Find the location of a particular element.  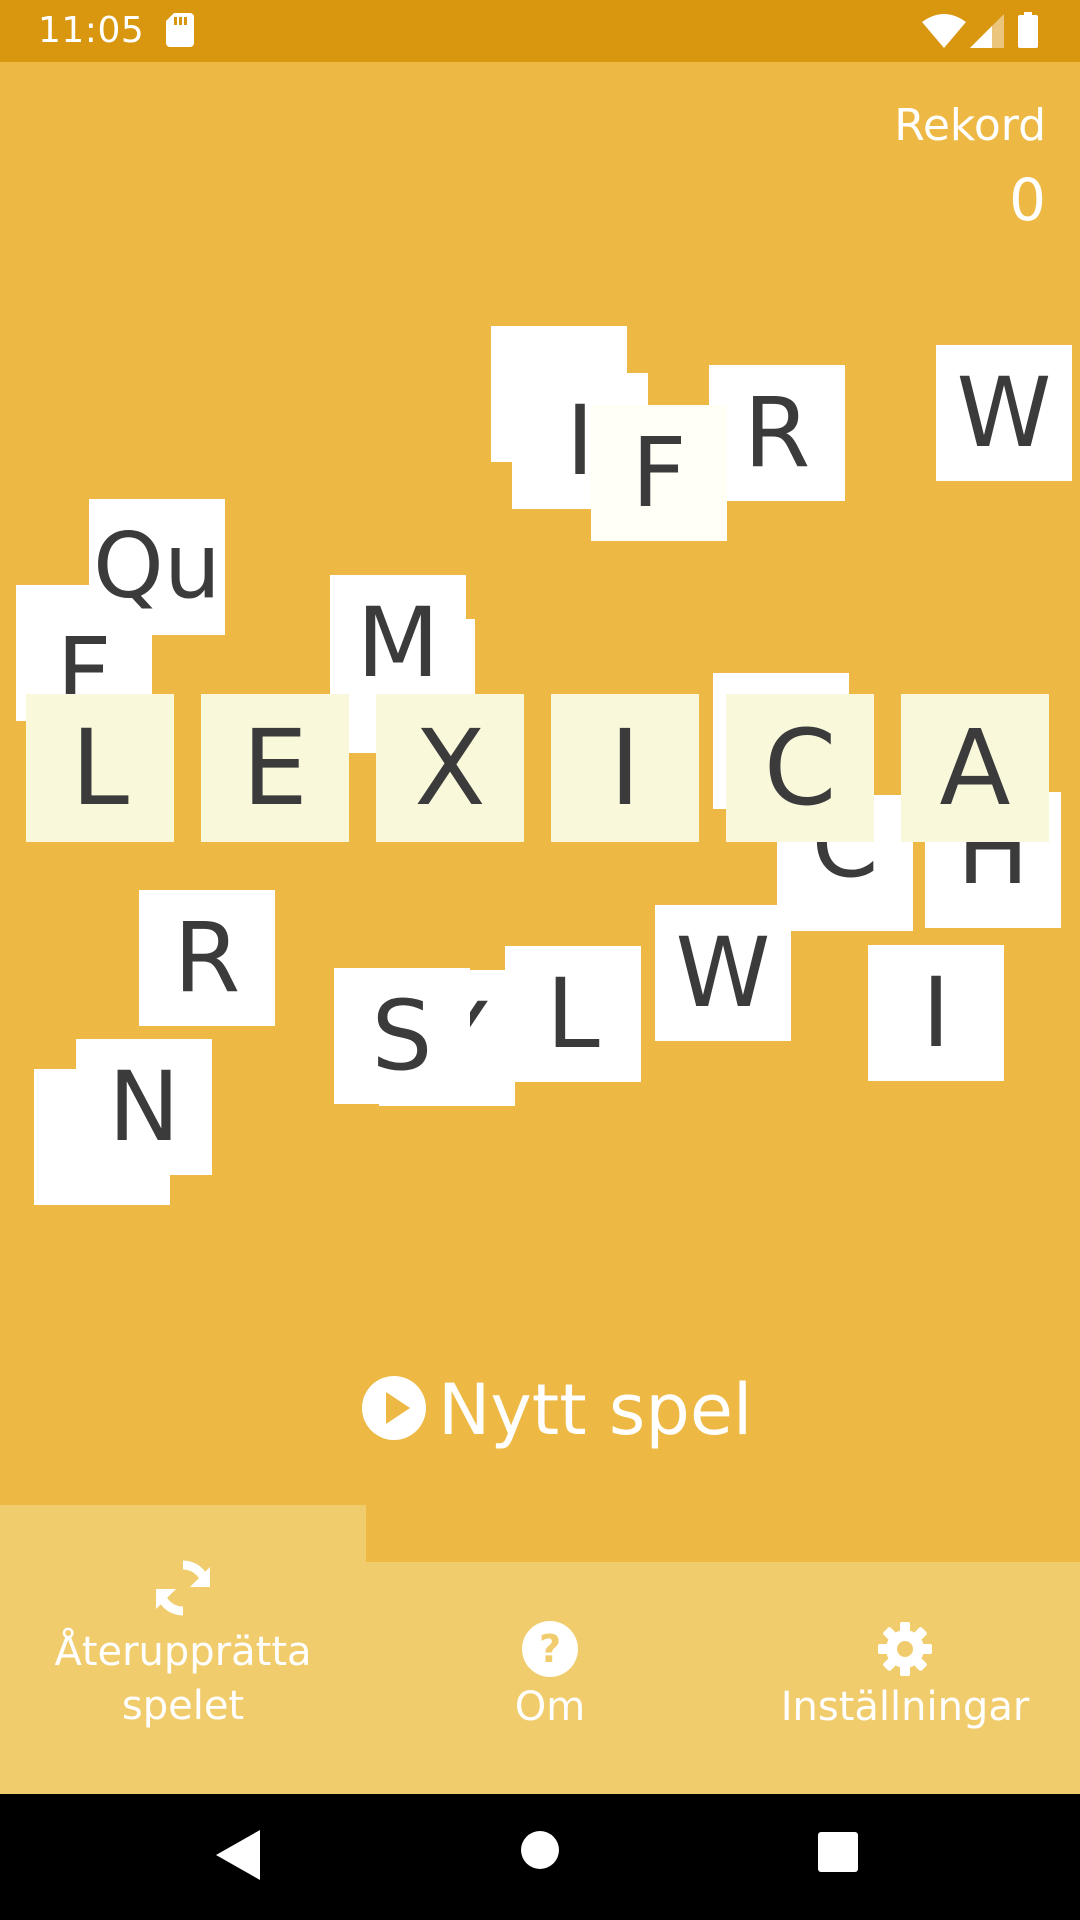

help-circle-icon: ? is located at coordinates (550, 1650).